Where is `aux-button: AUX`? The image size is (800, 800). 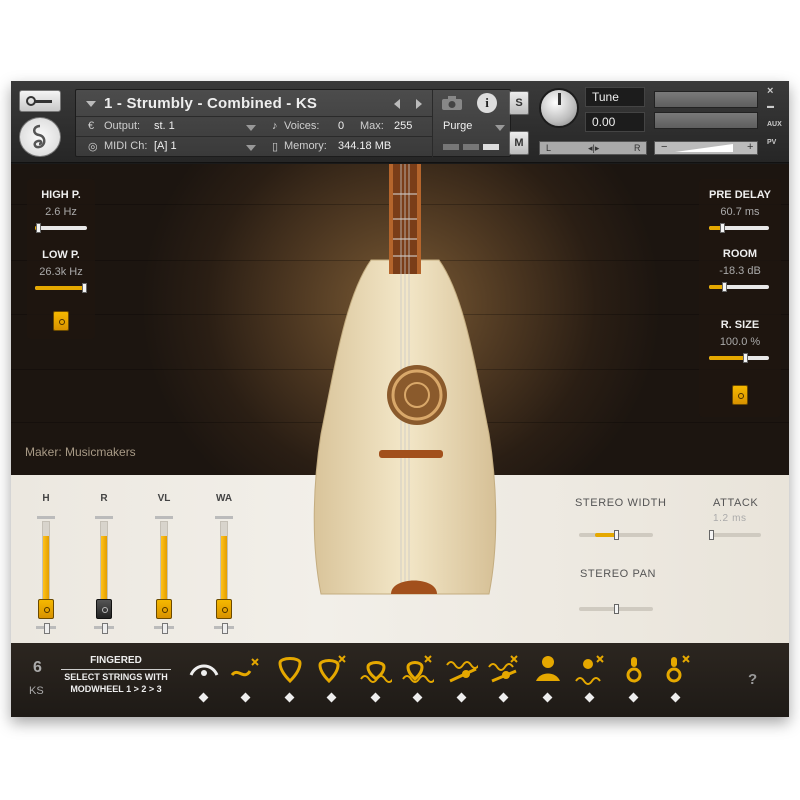
aux-button: AUX is located at coordinates (774, 124).